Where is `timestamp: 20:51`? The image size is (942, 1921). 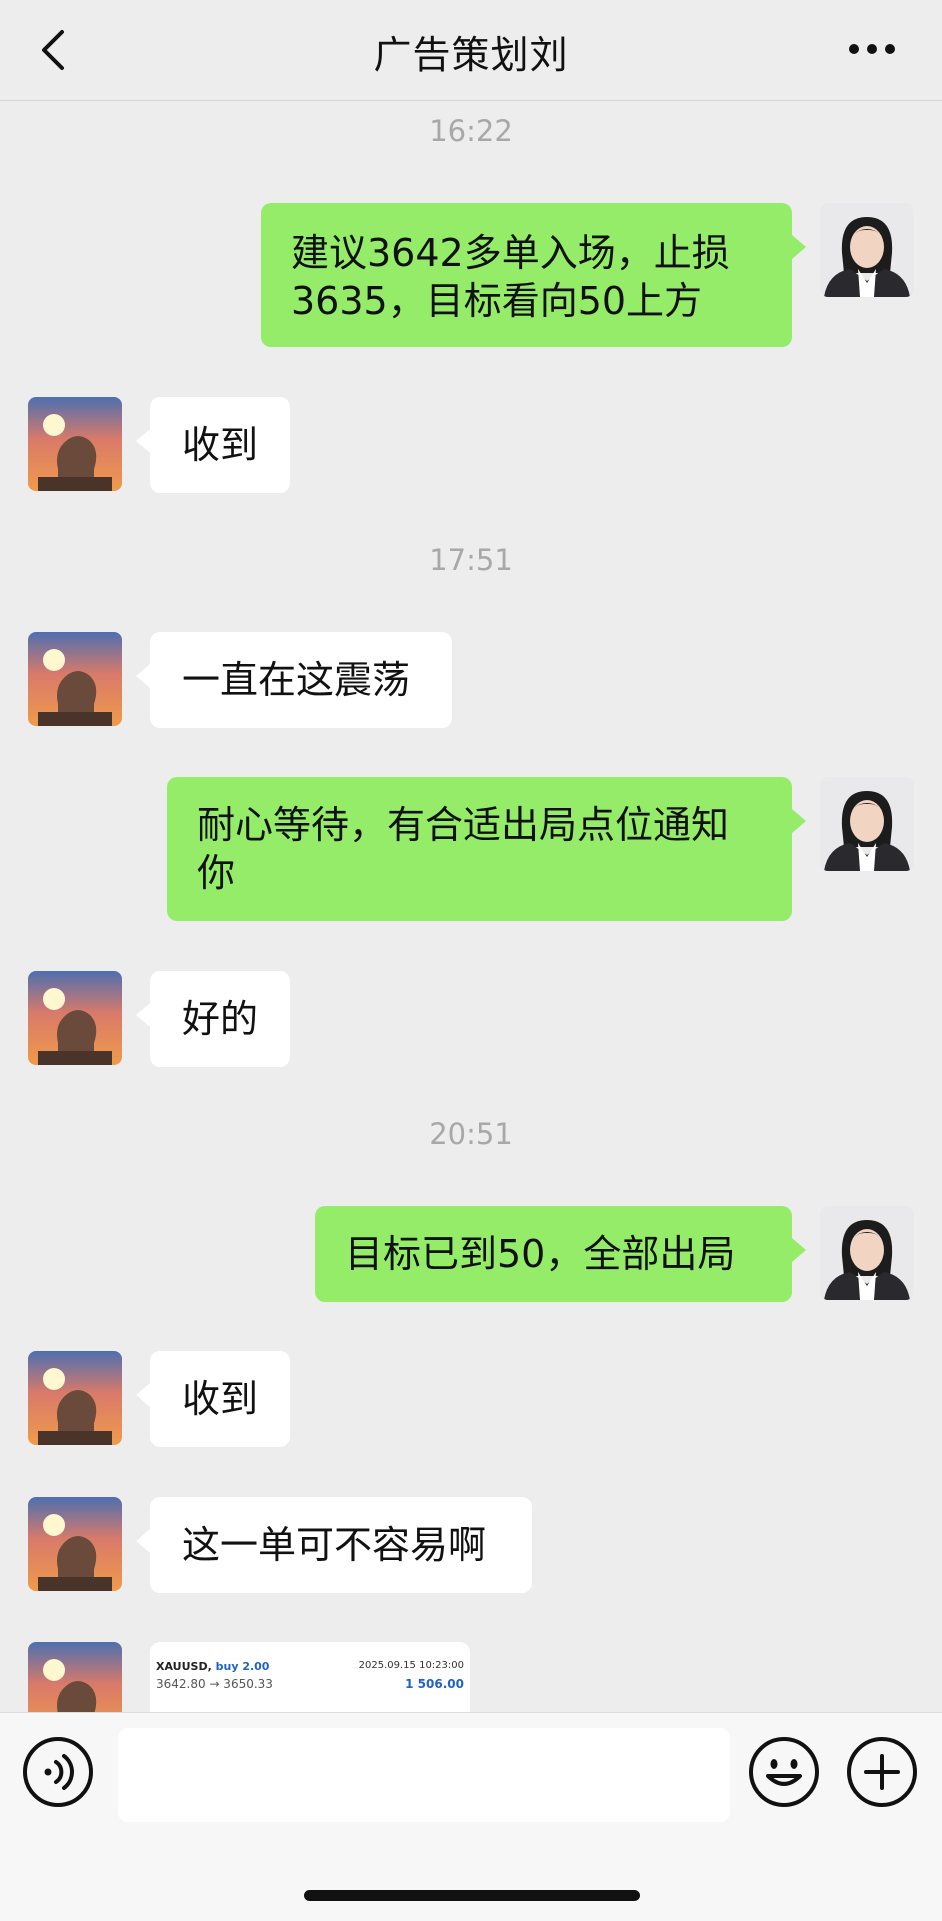 timestamp: 20:51 is located at coordinates (471, 1134).